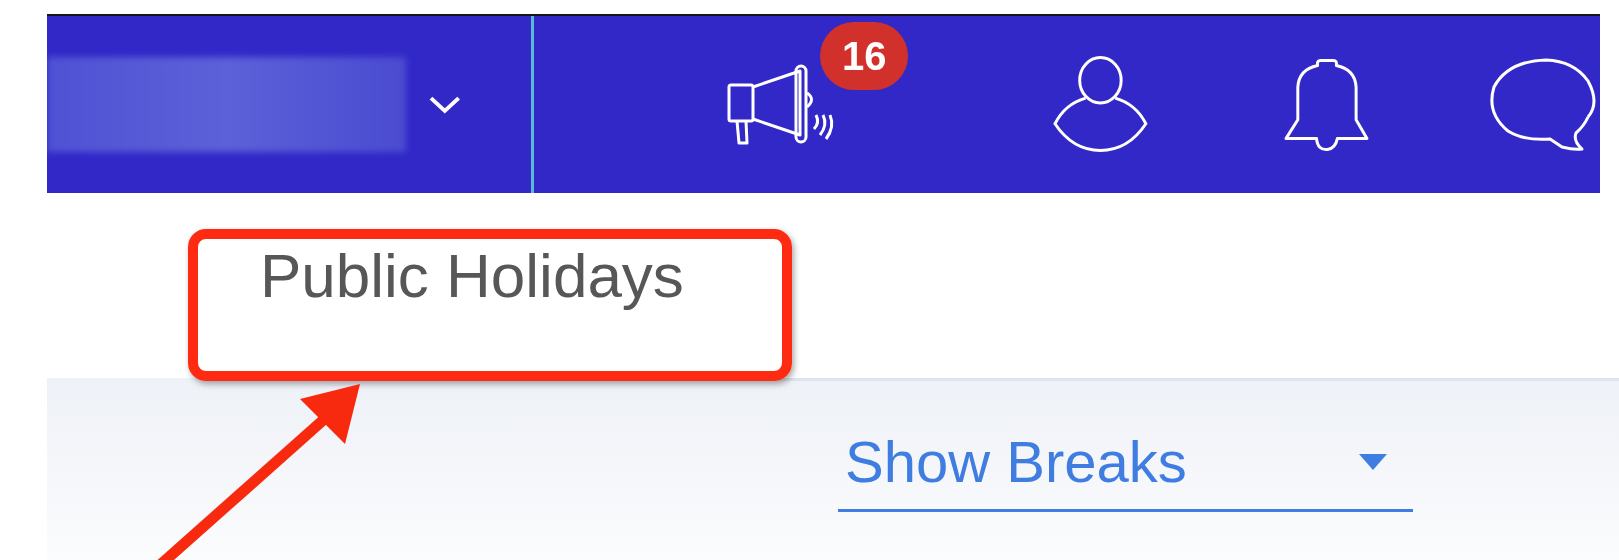  I want to click on bell-icon, so click(1326, 104).